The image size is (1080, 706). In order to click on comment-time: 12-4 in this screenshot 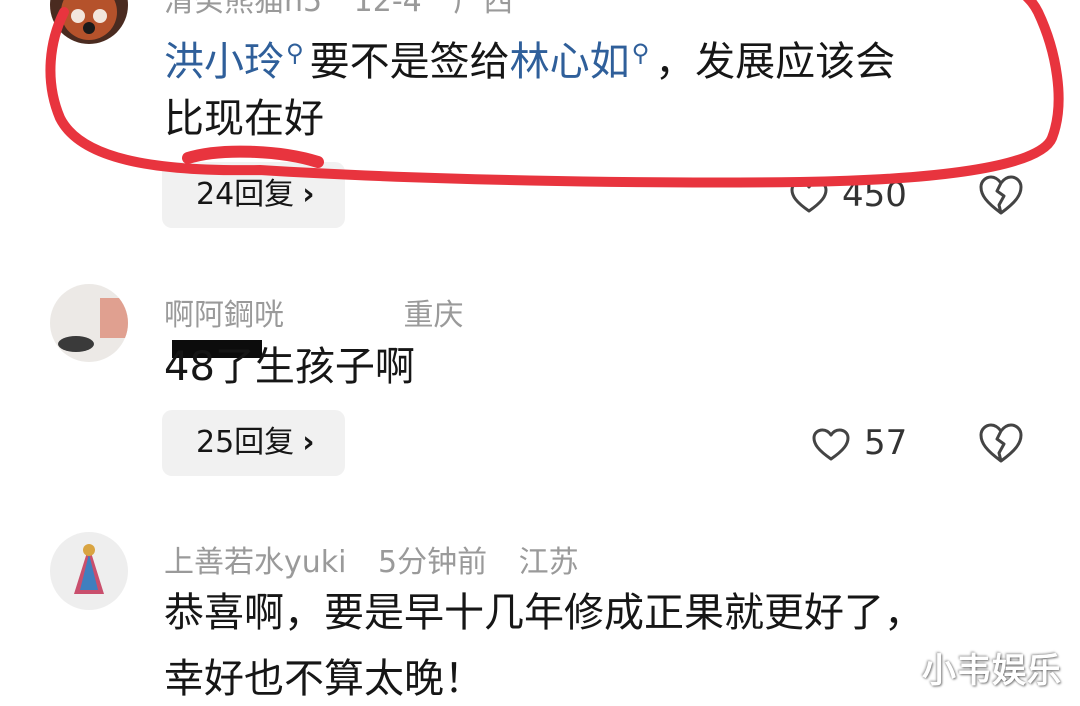, I will do `click(387, 9)`.